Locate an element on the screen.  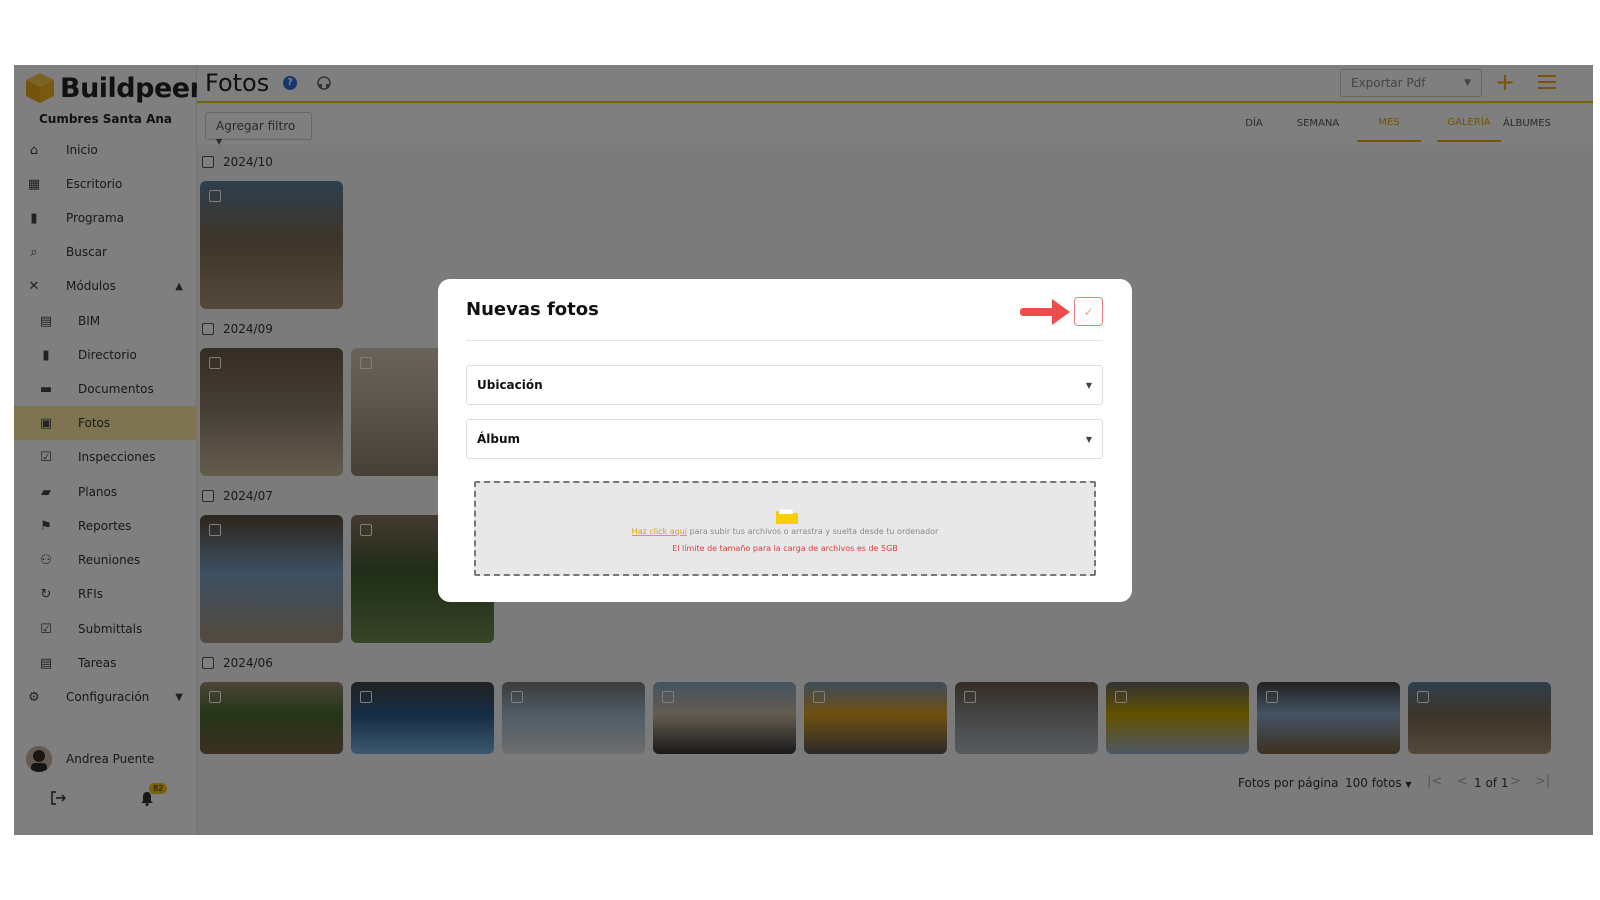
confirm-button: ✓ is located at coordinates (1088, 311).